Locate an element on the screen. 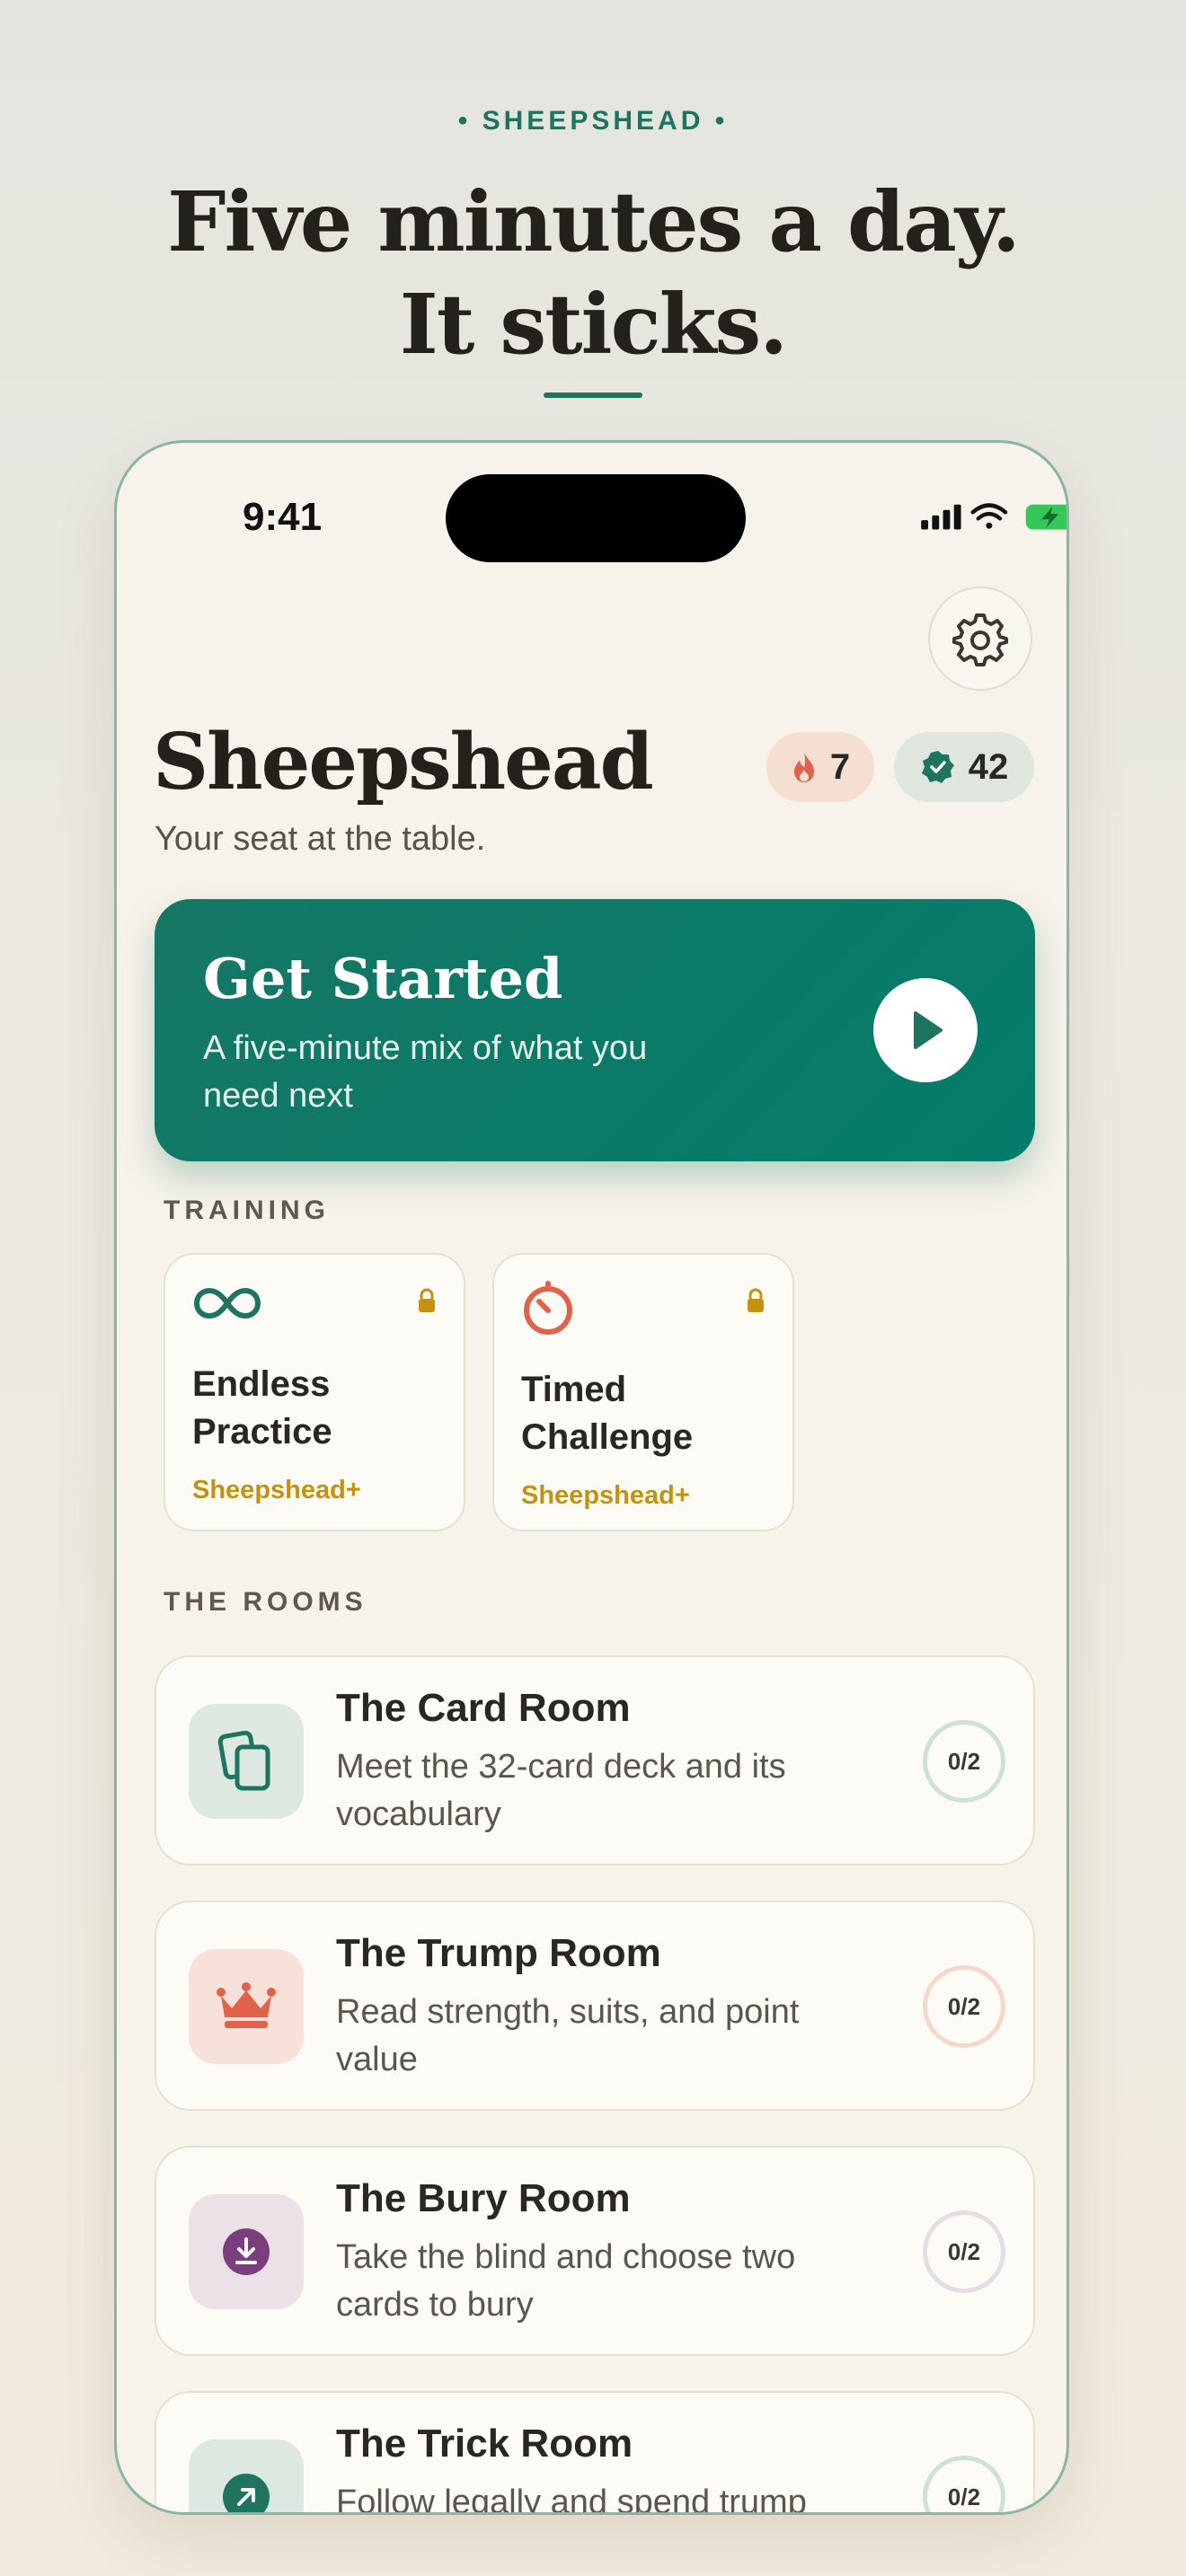 This screenshot has width=1186, height=2576. download-icon is located at coordinates (246, 2251).